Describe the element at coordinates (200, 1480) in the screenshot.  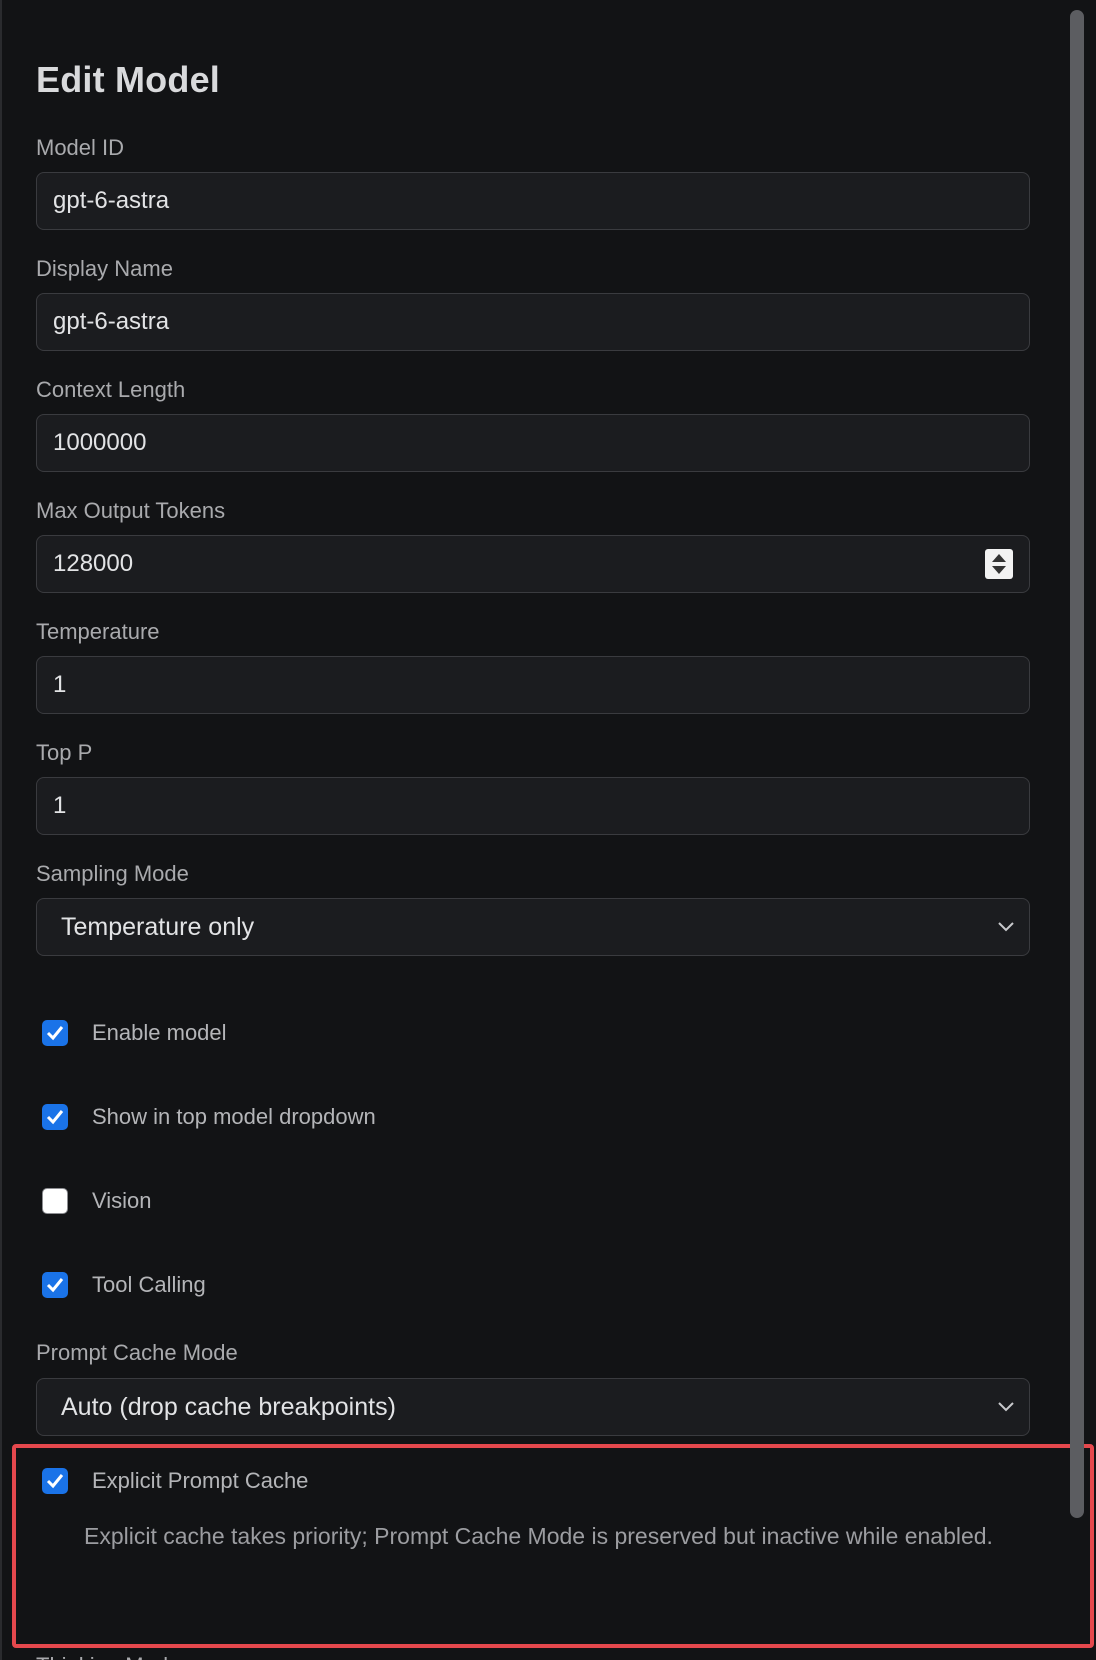
I see `explicit-prompt-cache-label: Explicit Prompt Cache` at that location.